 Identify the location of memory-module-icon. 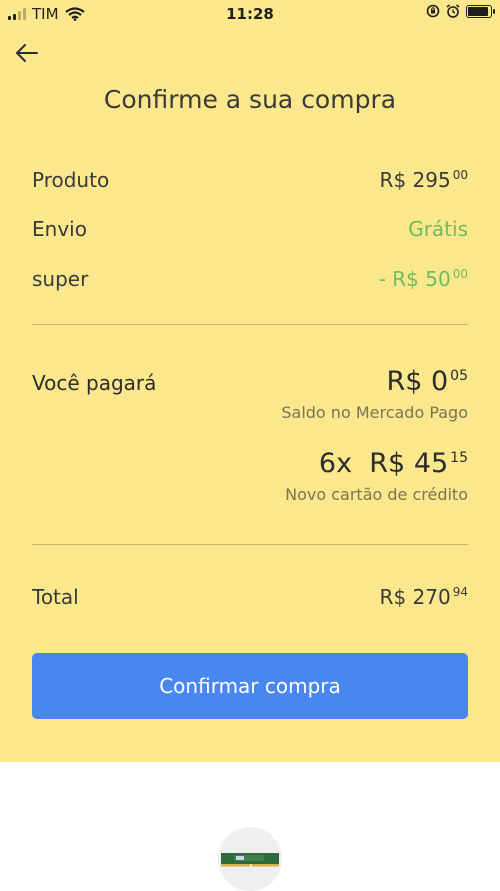
(250, 860).